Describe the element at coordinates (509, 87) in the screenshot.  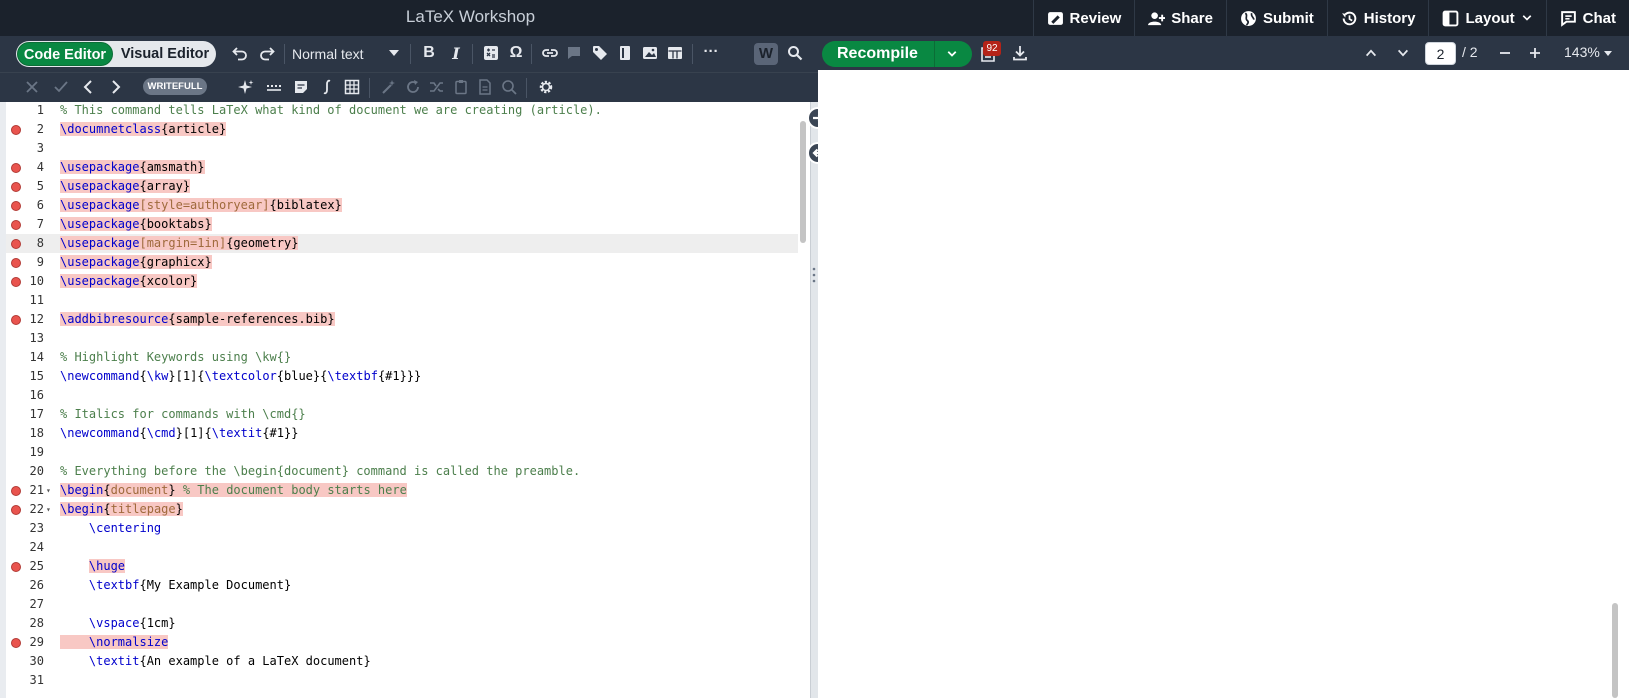
I see `writefull-tool-6-button` at that location.